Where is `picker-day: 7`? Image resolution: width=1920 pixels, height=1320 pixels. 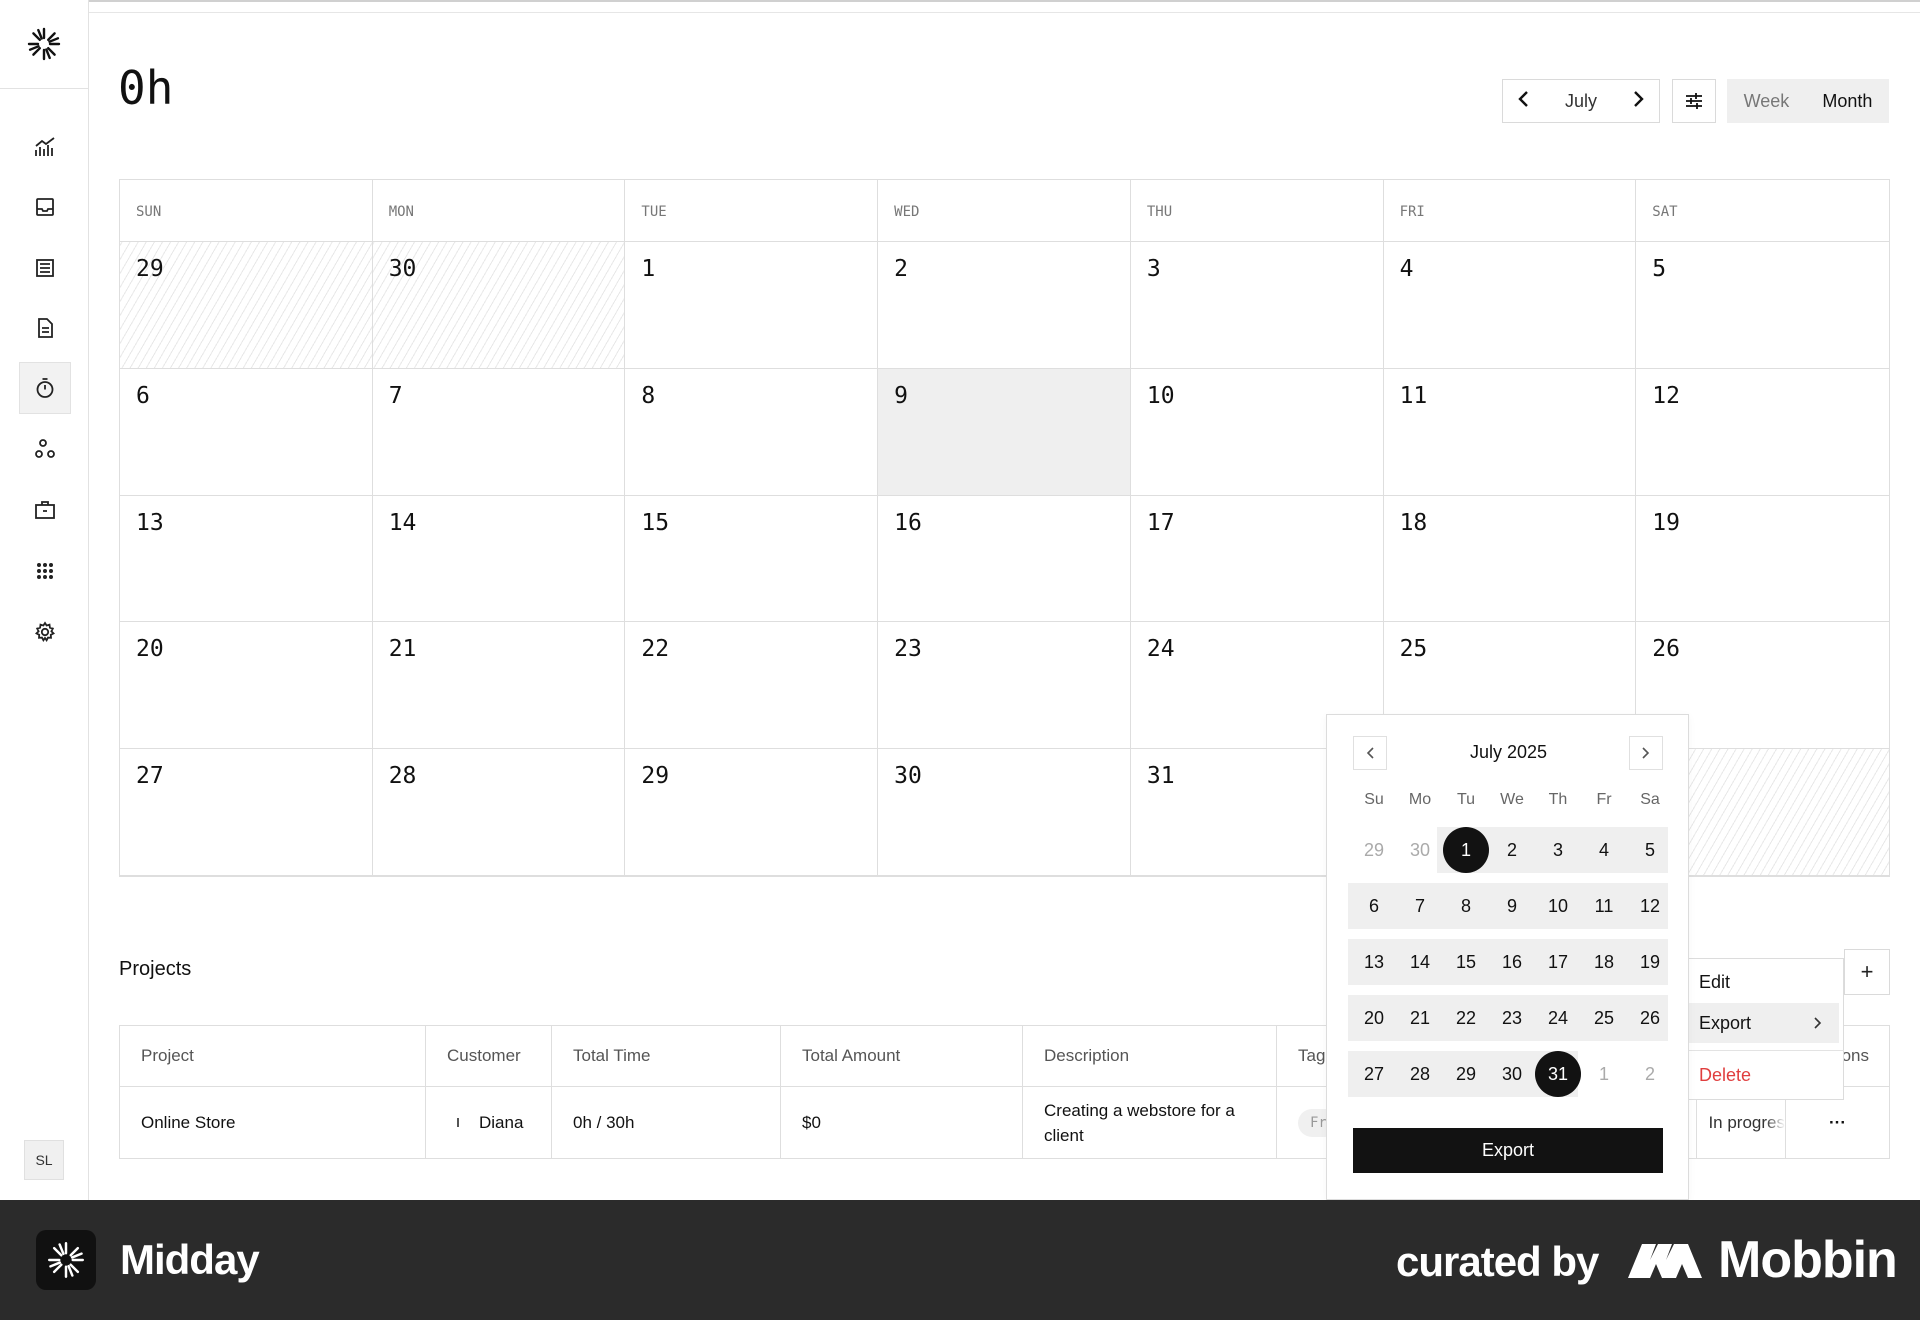 picker-day: 7 is located at coordinates (1420, 906).